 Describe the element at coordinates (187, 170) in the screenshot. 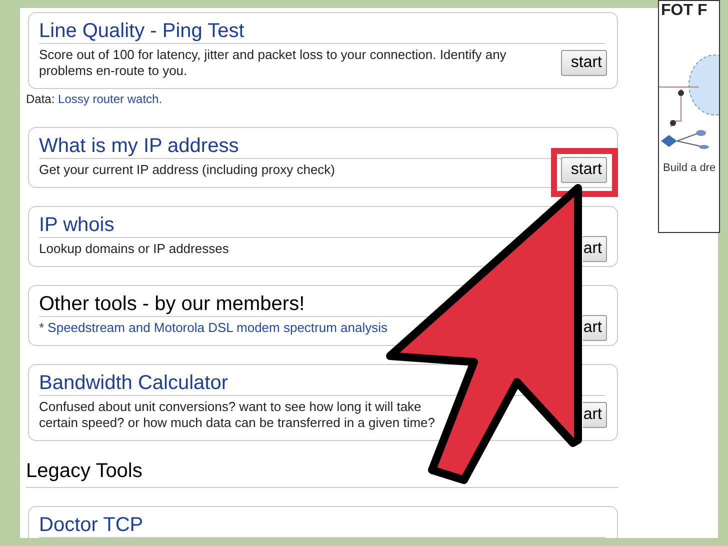

I see `tool-description: Get your current IP address (including proxy check)` at that location.